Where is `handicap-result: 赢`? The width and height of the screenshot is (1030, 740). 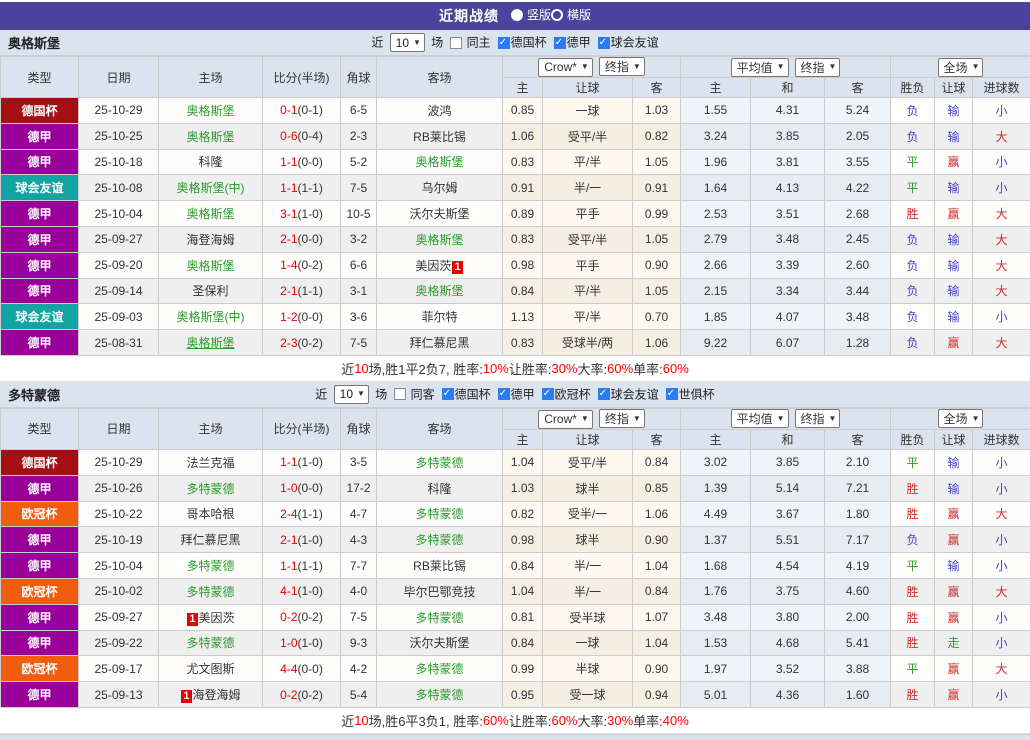 handicap-result: 赢 is located at coordinates (954, 514).